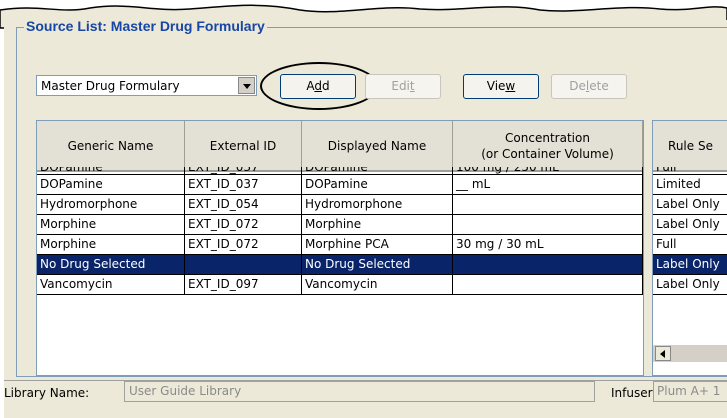 Image resolution: width=727 pixels, height=418 pixels. I want to click on source-list-select: Master Drug Formulary, so click(146, 85).